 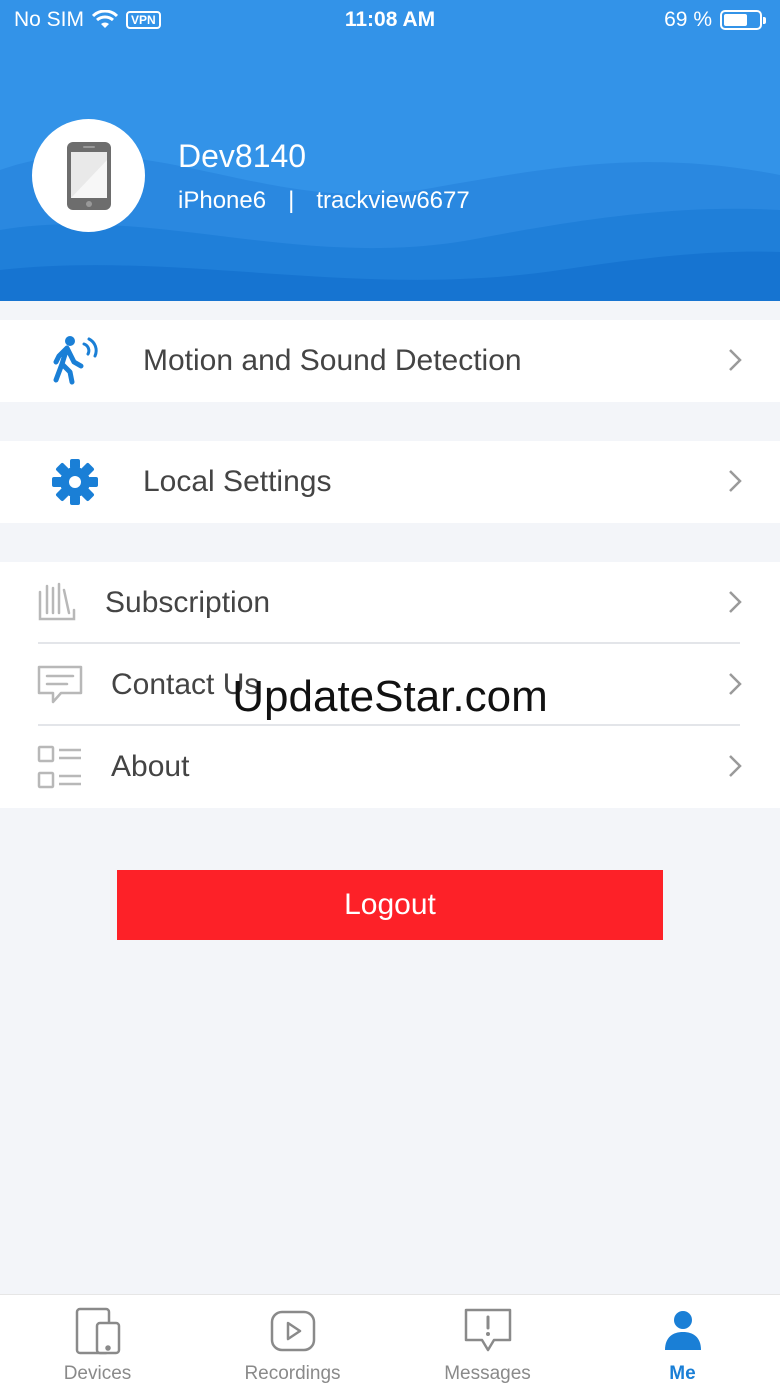 I want to click on tab-label: Me, so click(x=682, y=1373).